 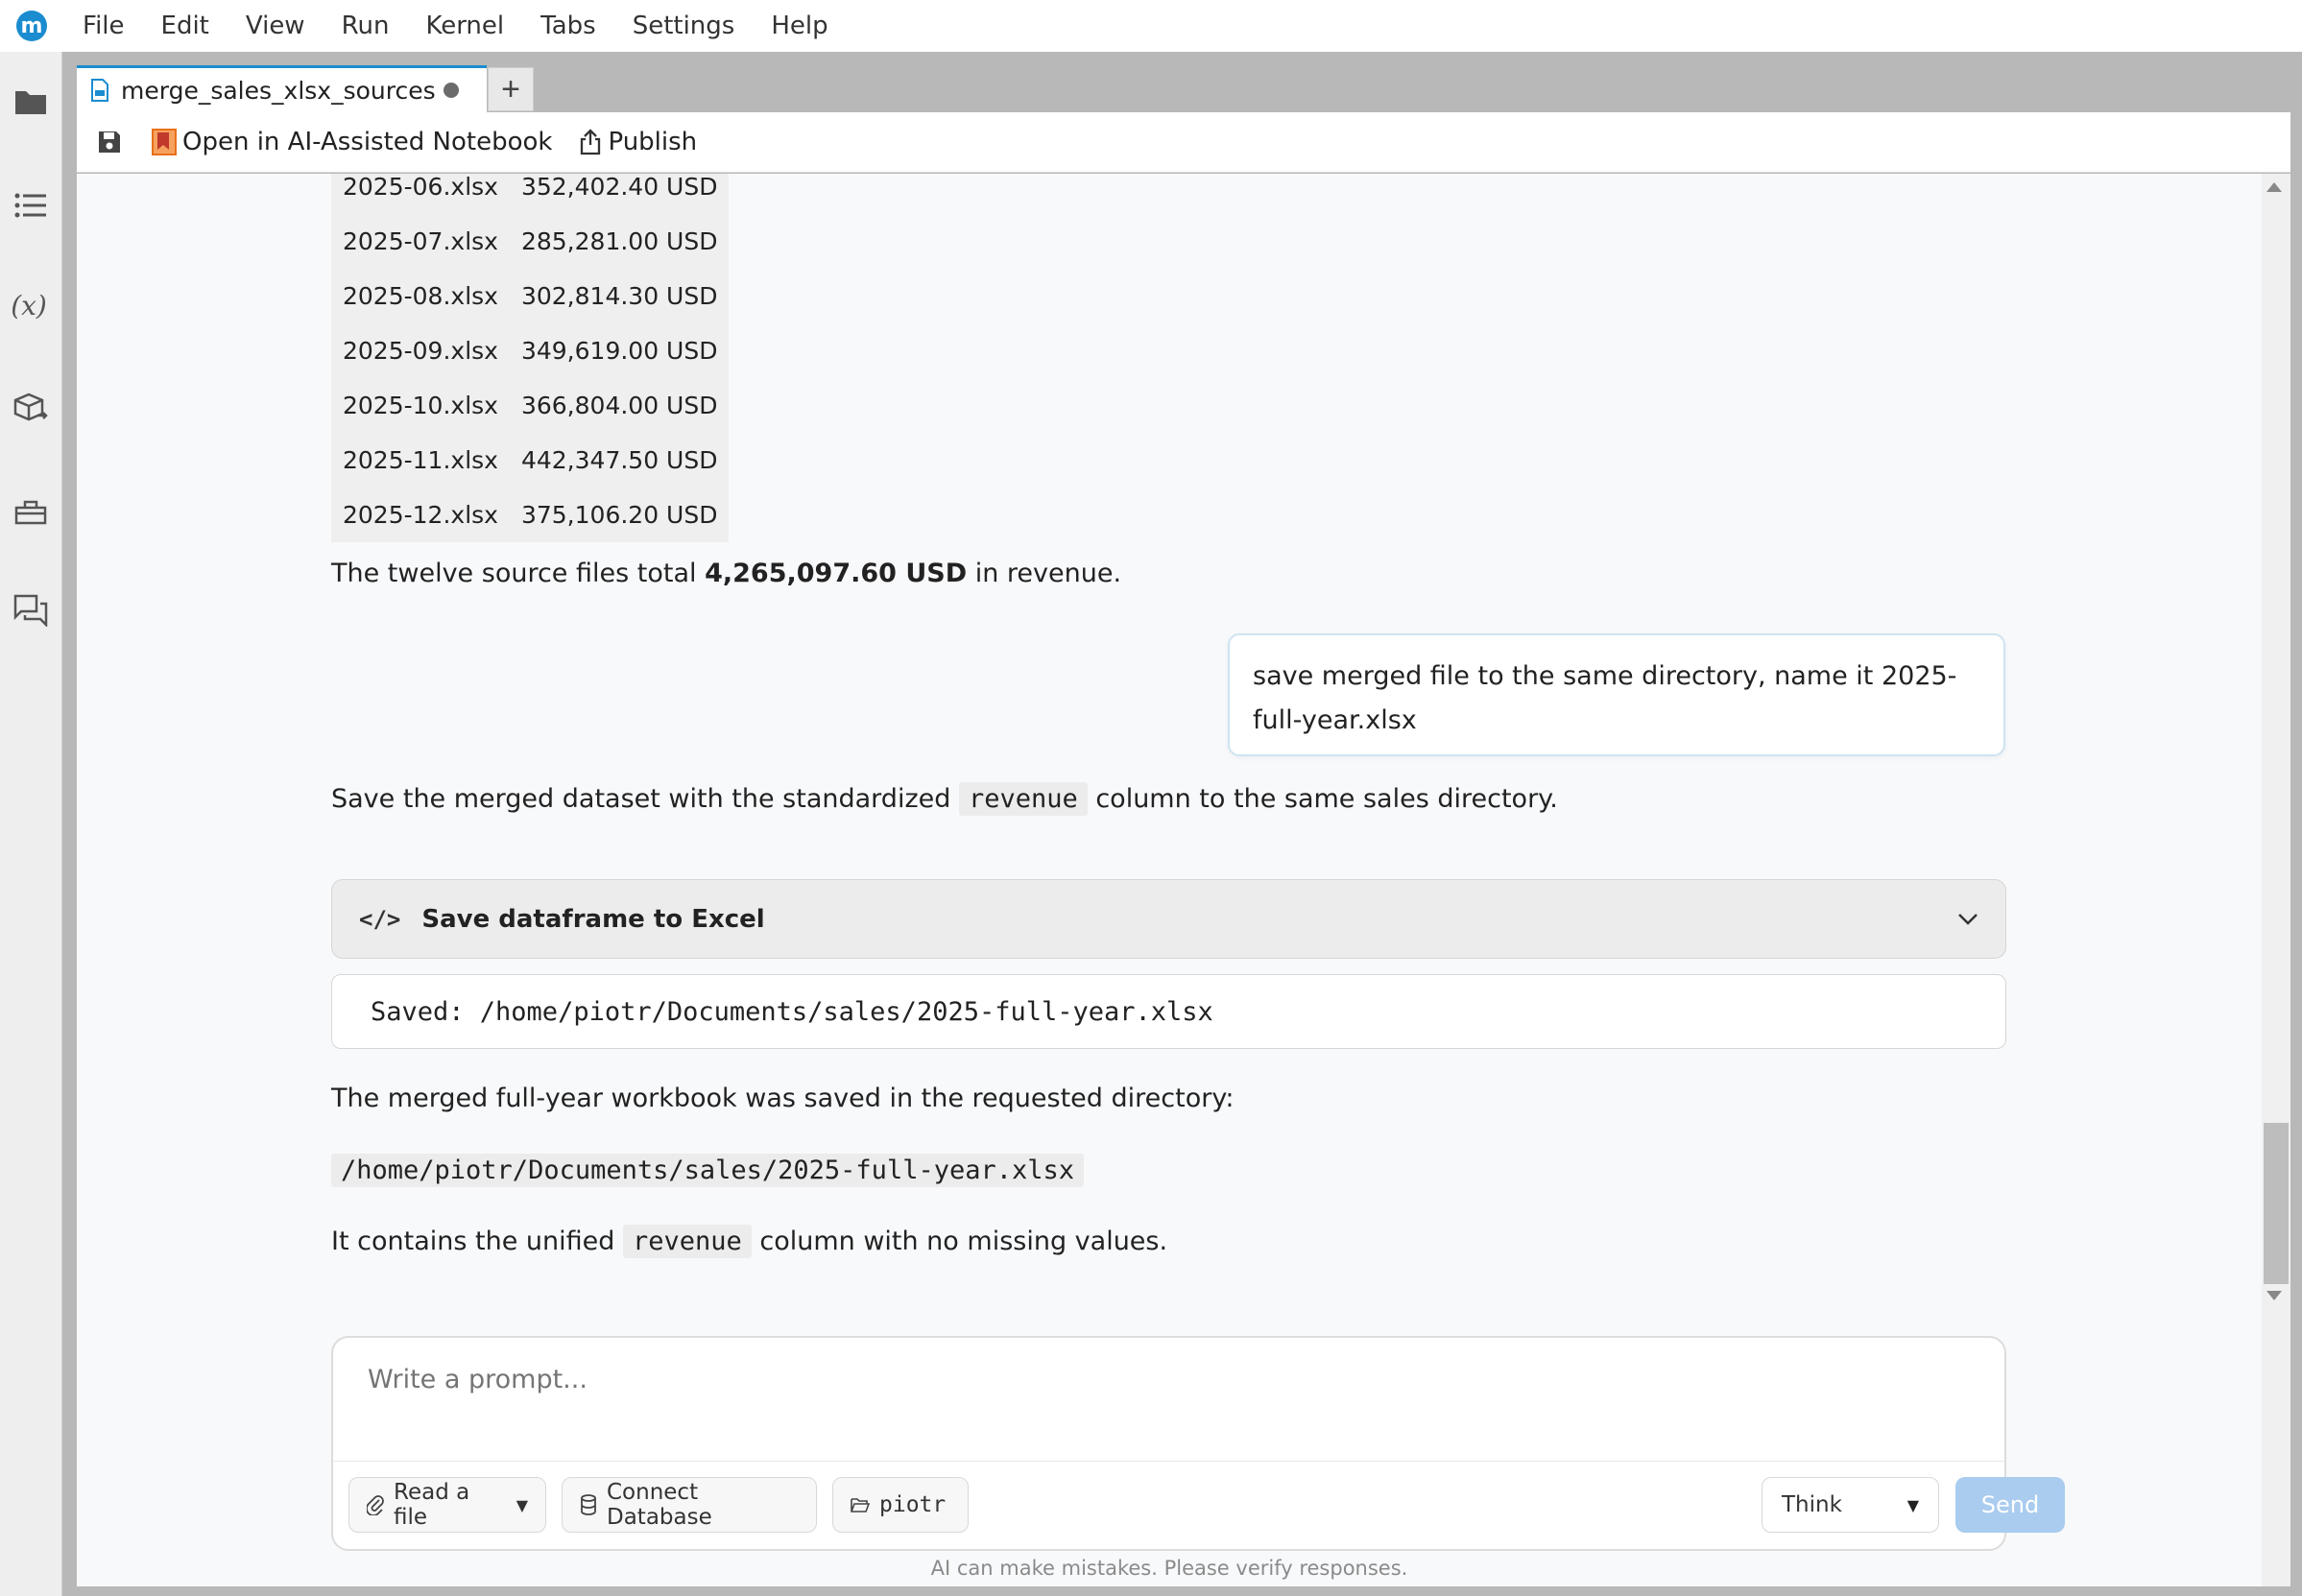 I want to click on tool-call-title: Save dataframe to Excel, so click(x=593, y=919).